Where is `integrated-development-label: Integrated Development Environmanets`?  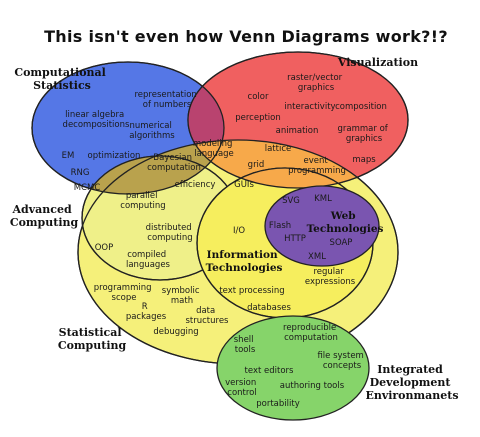 integrated-development-label: Integrated Development Environmanets is located at coordinates (411, 382).